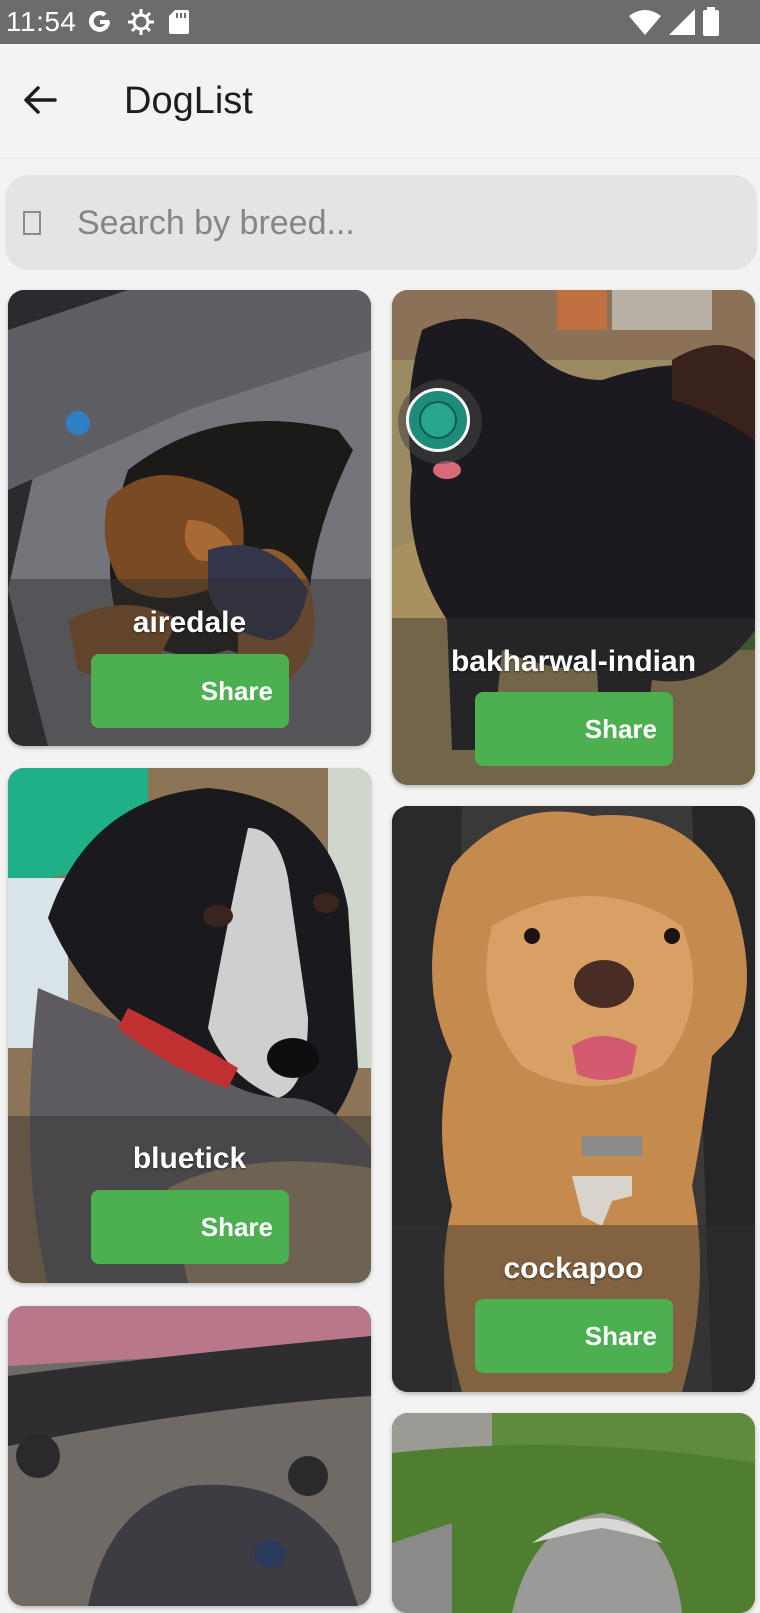  Describe the element at coordinates (179, 22) in the screenshot. I see `sd-card-icon` at that location.